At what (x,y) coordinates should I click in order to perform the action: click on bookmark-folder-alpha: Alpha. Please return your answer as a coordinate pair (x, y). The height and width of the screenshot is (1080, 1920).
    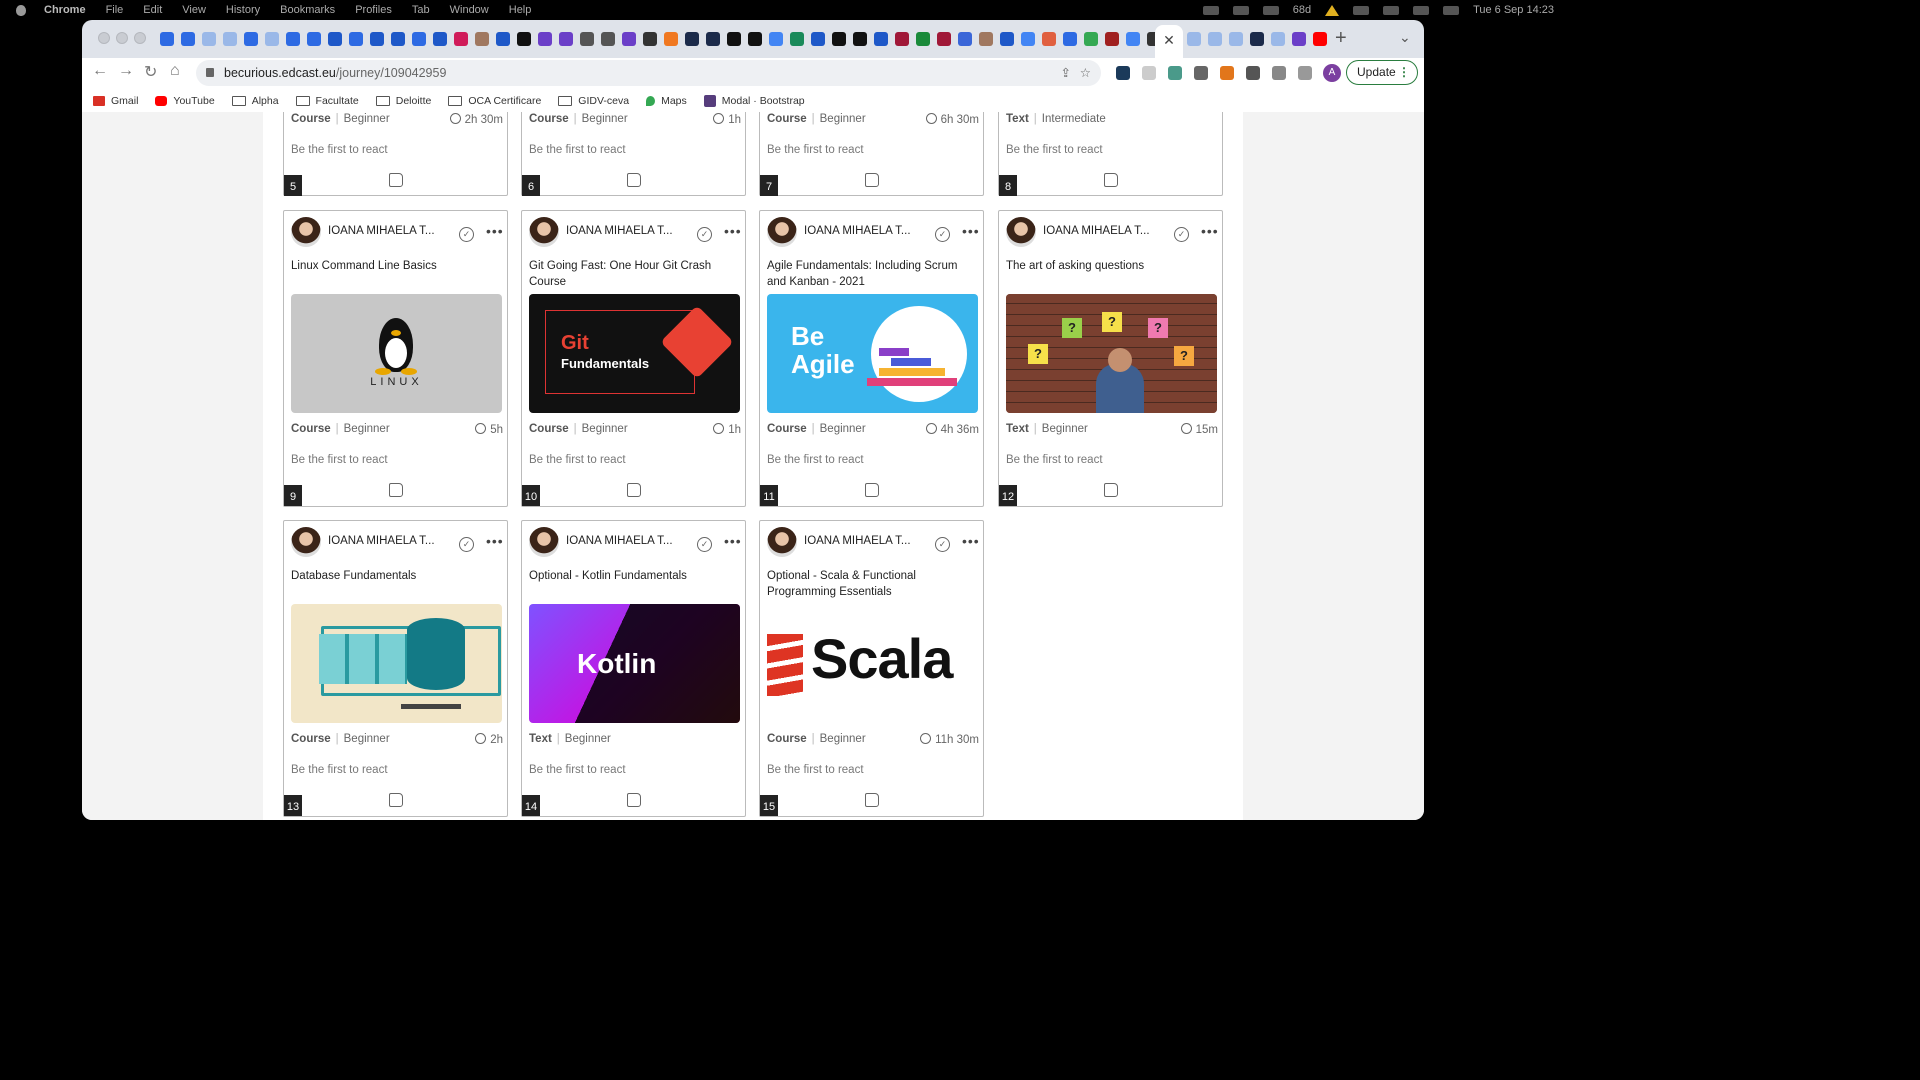
    Looking at the image, I should click on (255, 101).